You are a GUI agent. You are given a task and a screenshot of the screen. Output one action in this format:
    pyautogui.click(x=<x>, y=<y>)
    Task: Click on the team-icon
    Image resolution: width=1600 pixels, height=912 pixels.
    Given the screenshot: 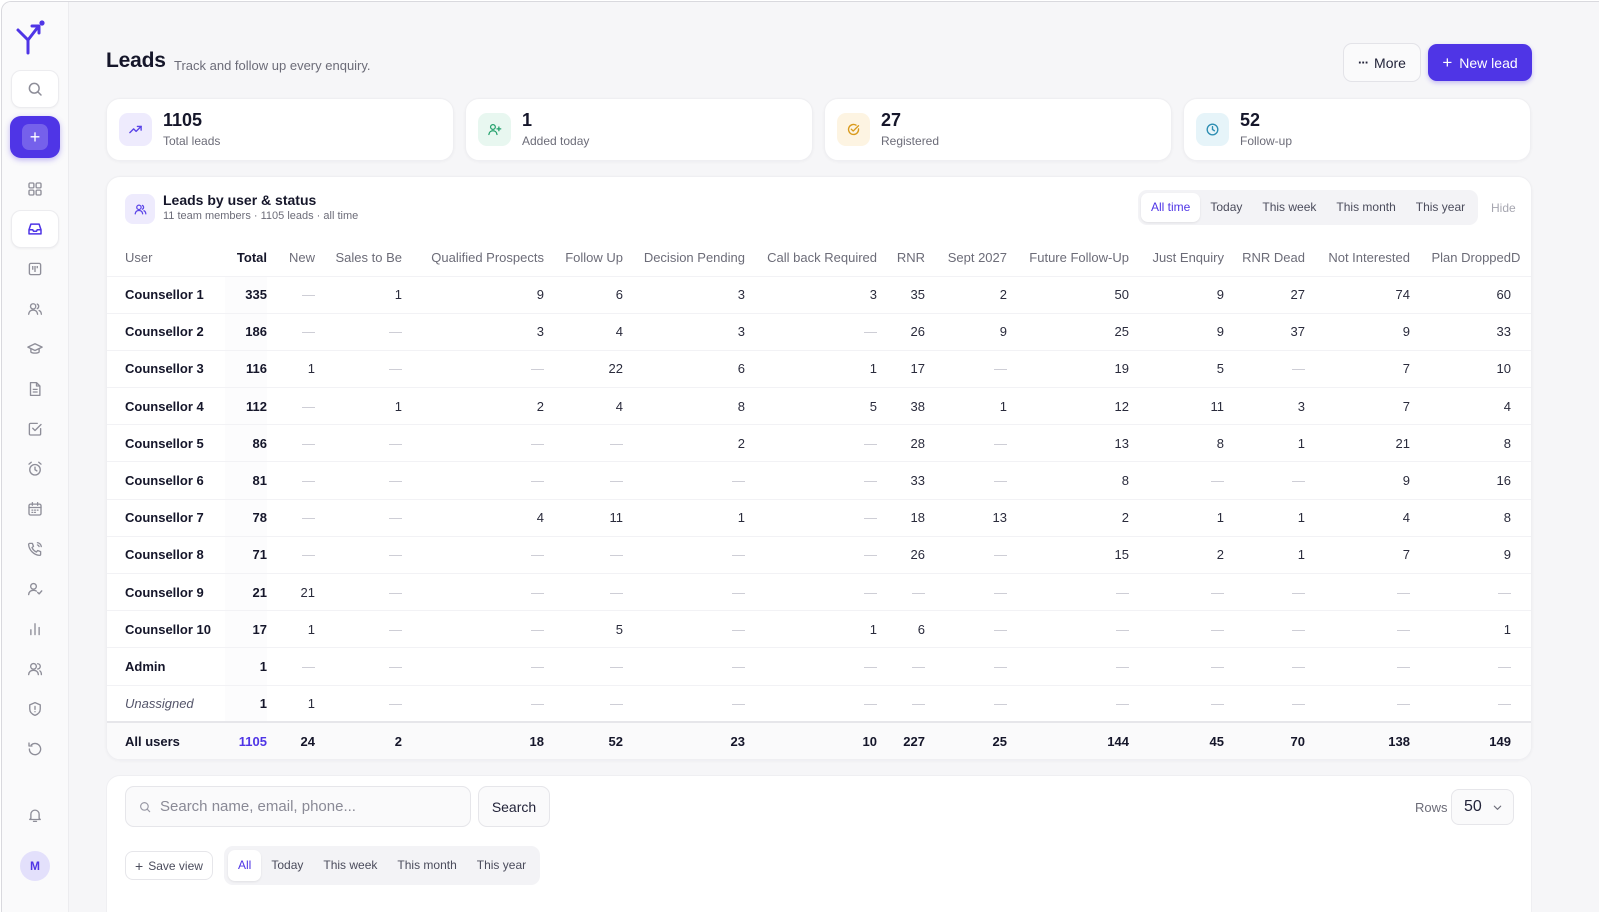 What is the action you would take?
    pyautogui.click(x=35, y=669)
    